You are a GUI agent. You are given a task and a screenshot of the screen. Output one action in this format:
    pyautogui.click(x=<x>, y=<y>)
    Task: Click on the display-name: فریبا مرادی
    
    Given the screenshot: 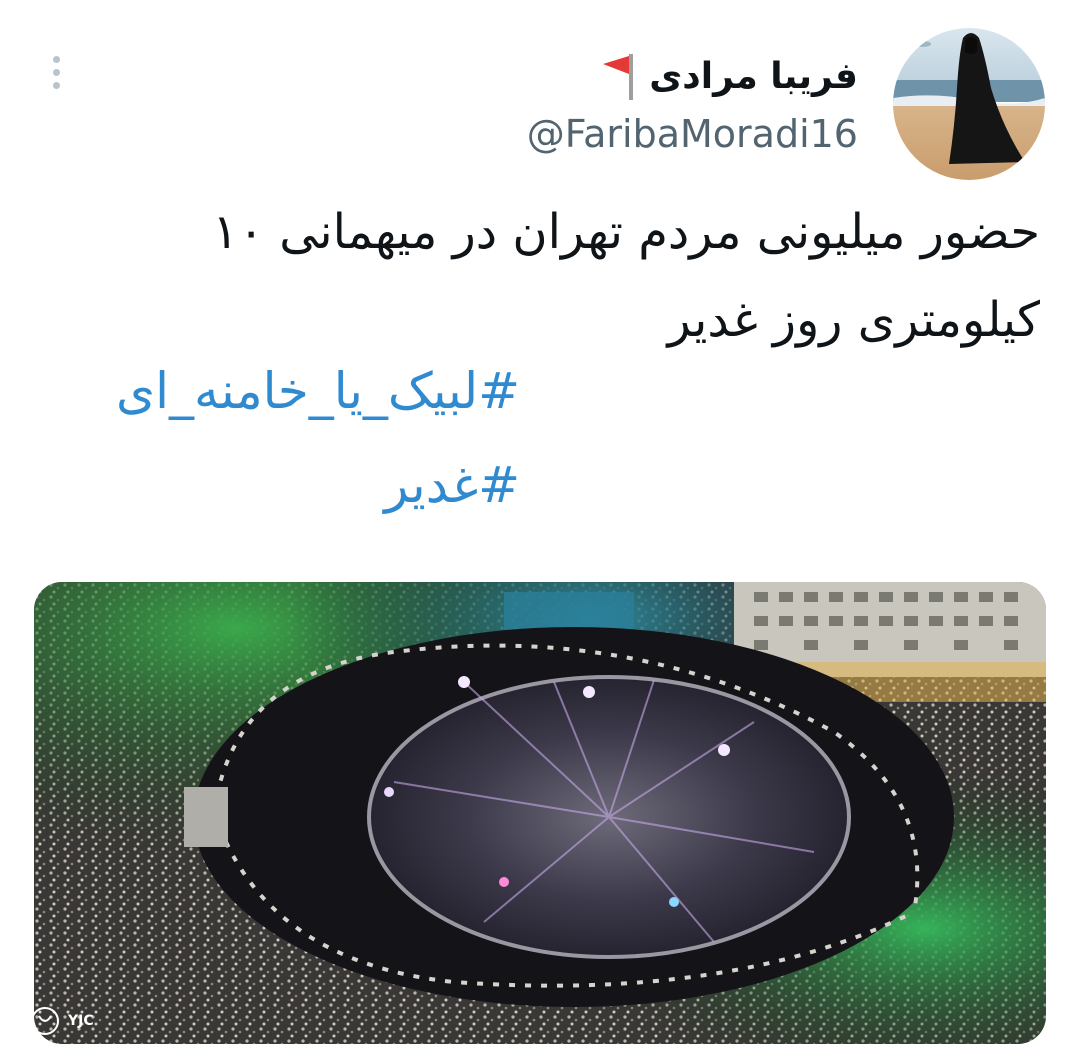 What is the action you would take?
    pyautogui.click(x=728, y=76)
    